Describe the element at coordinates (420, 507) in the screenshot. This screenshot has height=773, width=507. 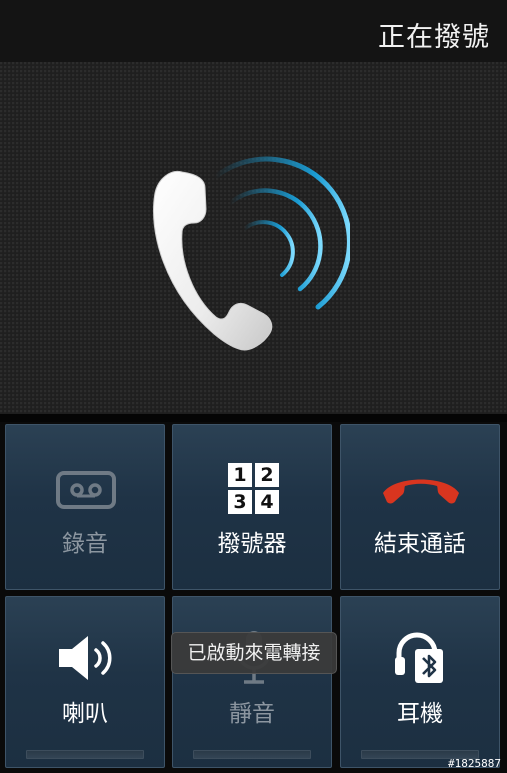
I see `end-call-button: 結束通話` at that location.